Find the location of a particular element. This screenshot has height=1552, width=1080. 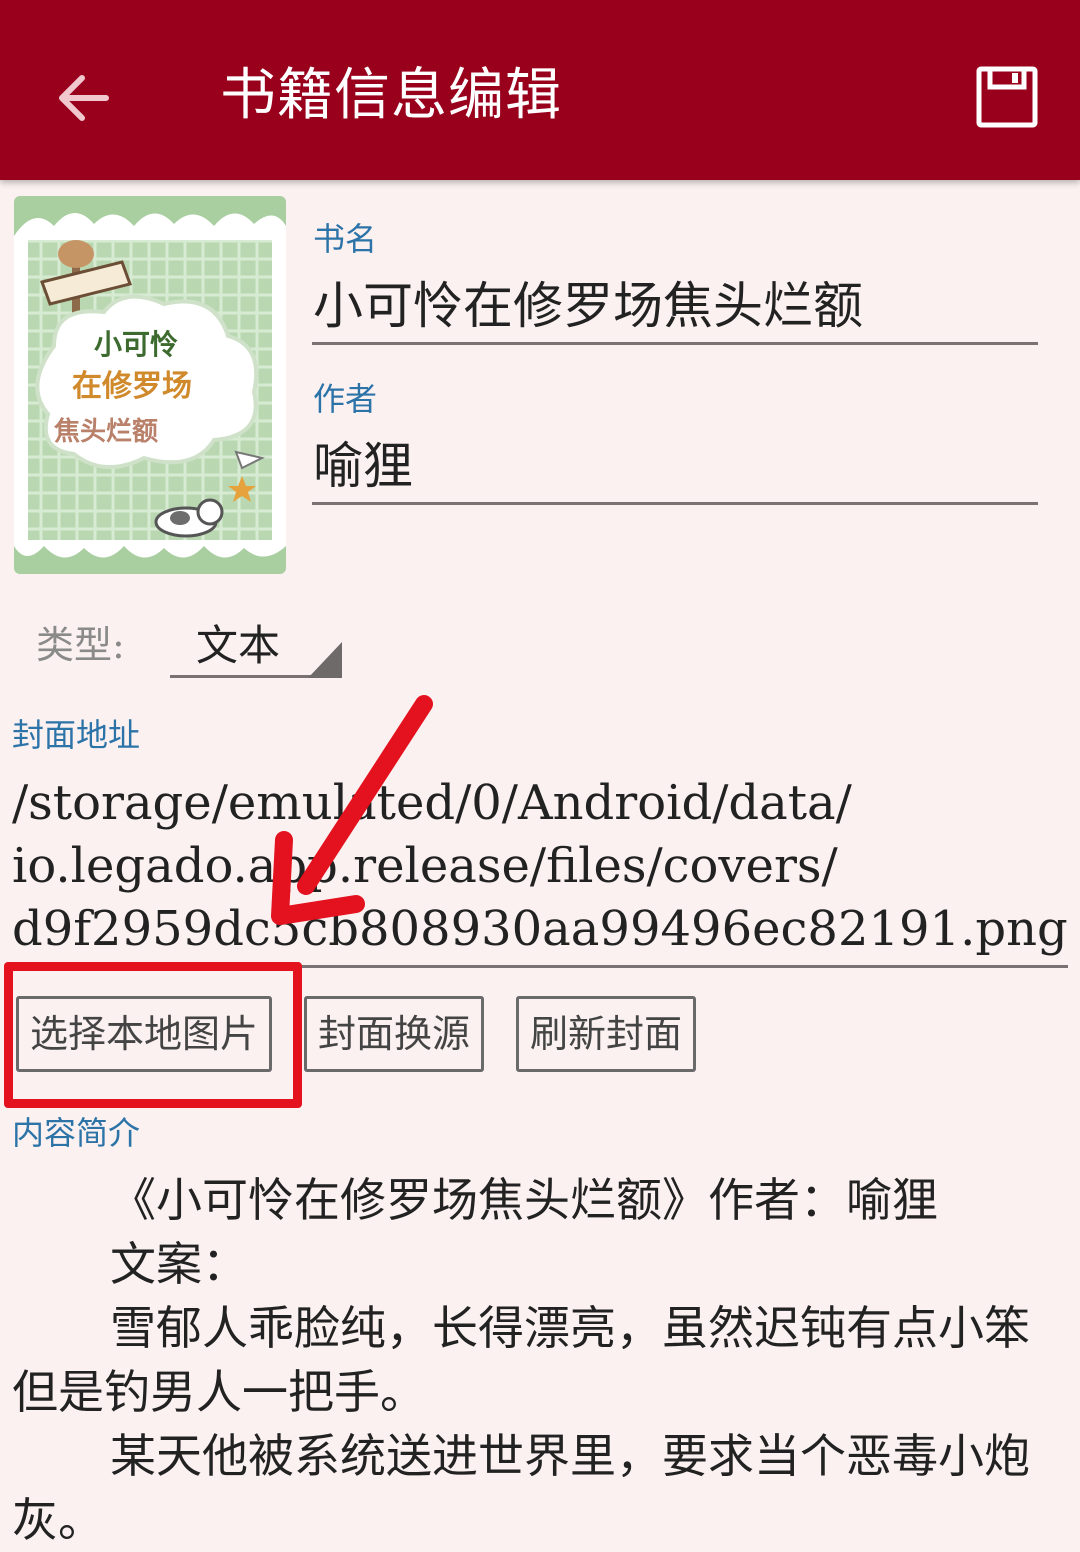

page-title: 书籍信息编辑 is located at coordinates (391, 95).